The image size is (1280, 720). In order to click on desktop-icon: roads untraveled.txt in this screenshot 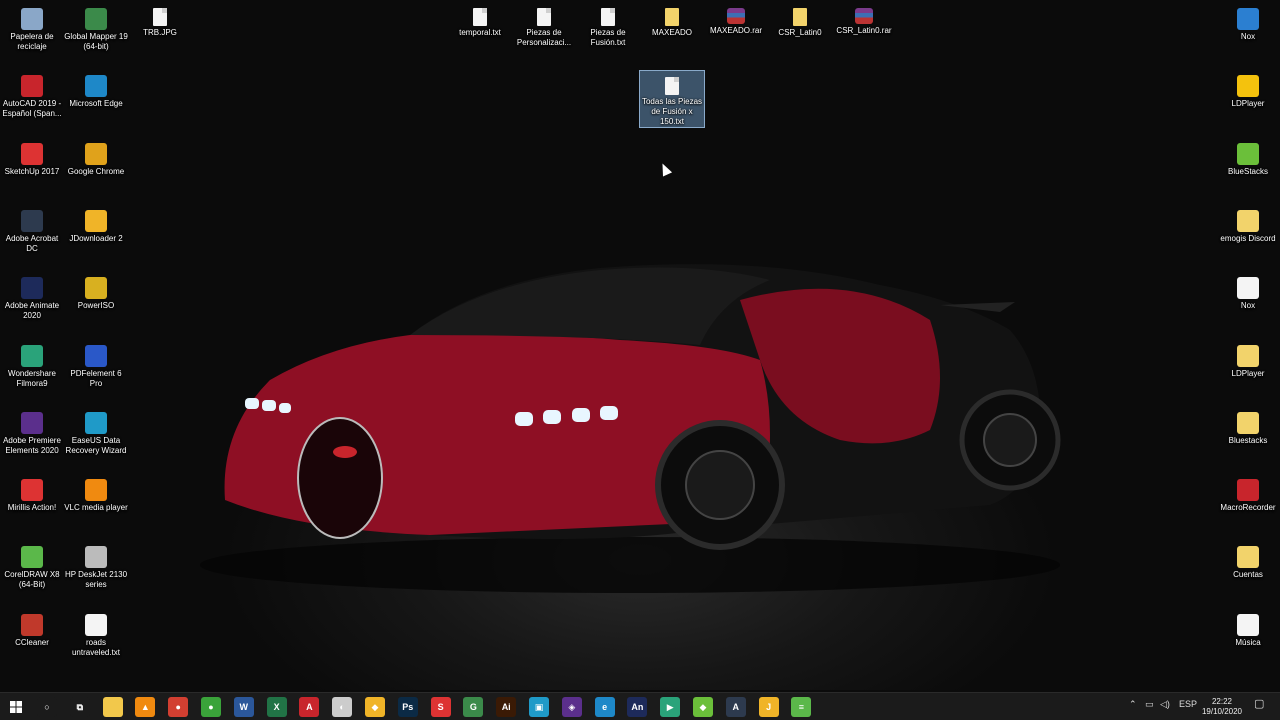, I will do `click(96, 633)`.